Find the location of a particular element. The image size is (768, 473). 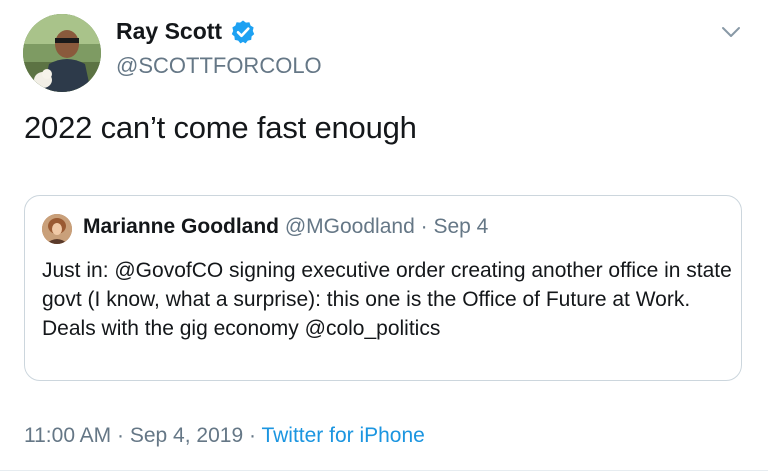

divider is located at coordinates (384, 470).